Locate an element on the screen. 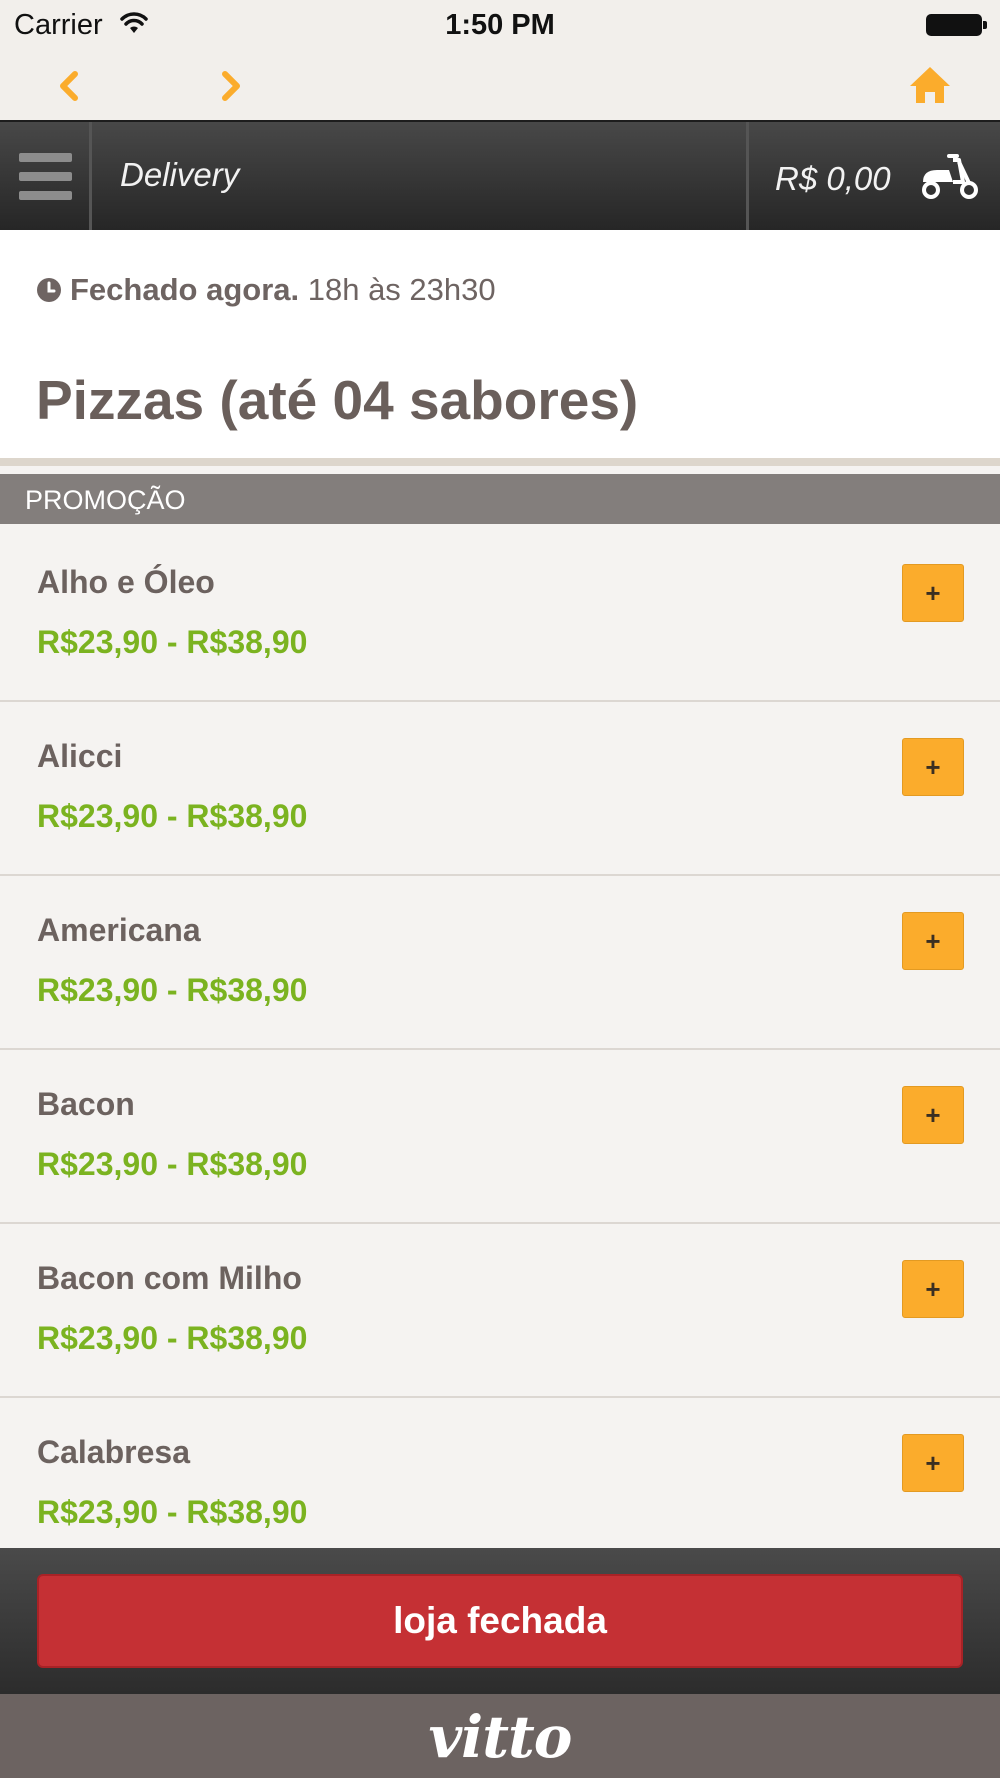 Image resolution: width=1000 pixels, height=1778 pixels. home-button is located at coordinates (930, 86).